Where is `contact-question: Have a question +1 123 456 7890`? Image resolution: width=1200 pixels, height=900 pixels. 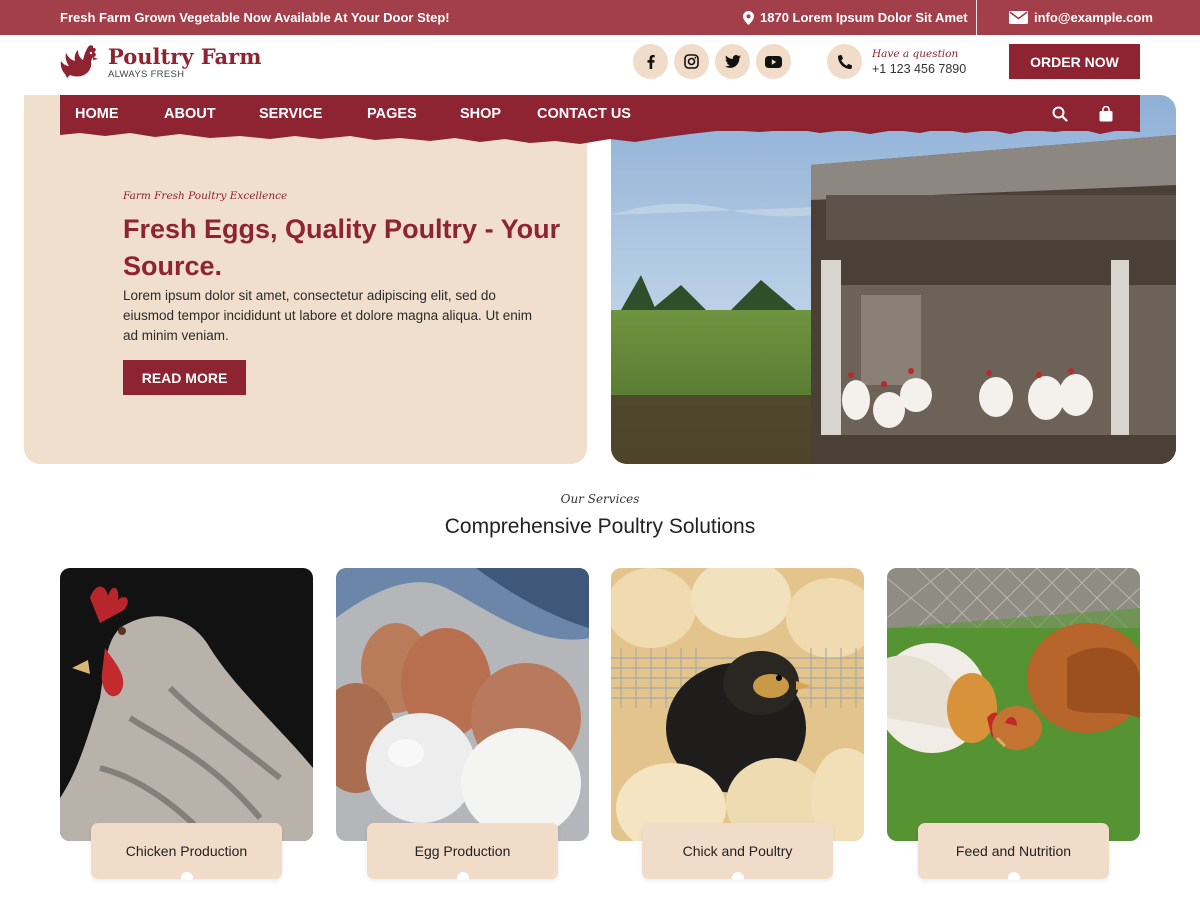
contact-question: Have a question +1 123 456 7890 is located at coordinates (896, 61).